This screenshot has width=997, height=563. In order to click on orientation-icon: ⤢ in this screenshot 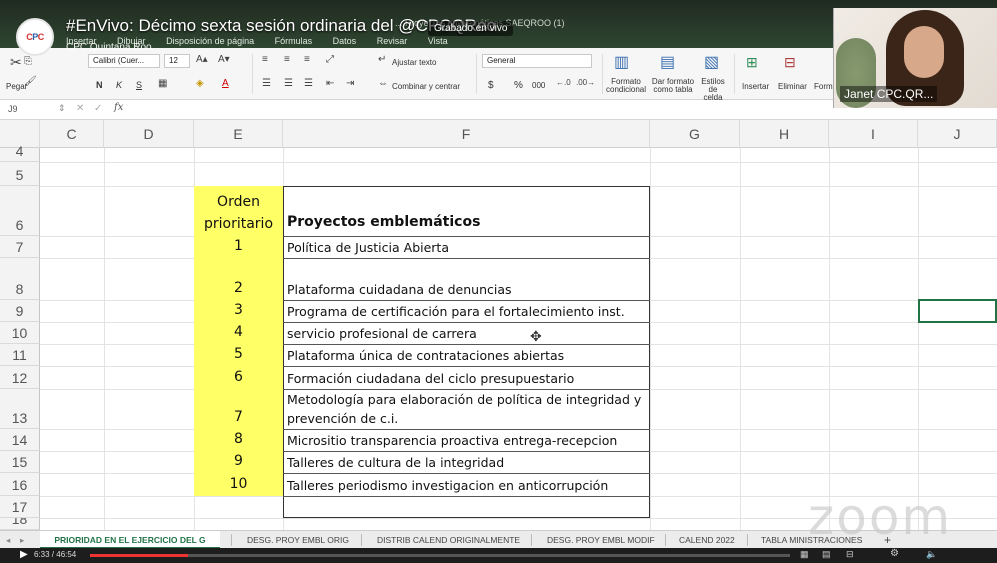, I will do `click(330, 59)`.